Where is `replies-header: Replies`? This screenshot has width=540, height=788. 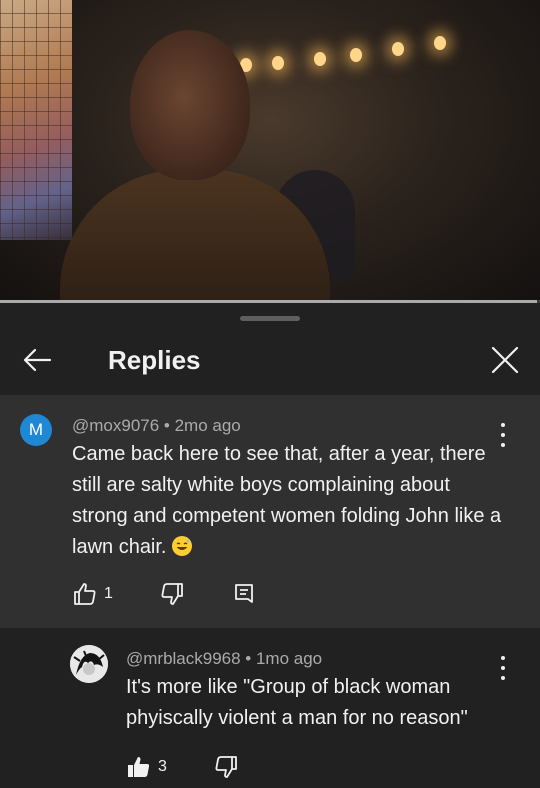
replies-header: Replies is located at coordinates (270, 362).